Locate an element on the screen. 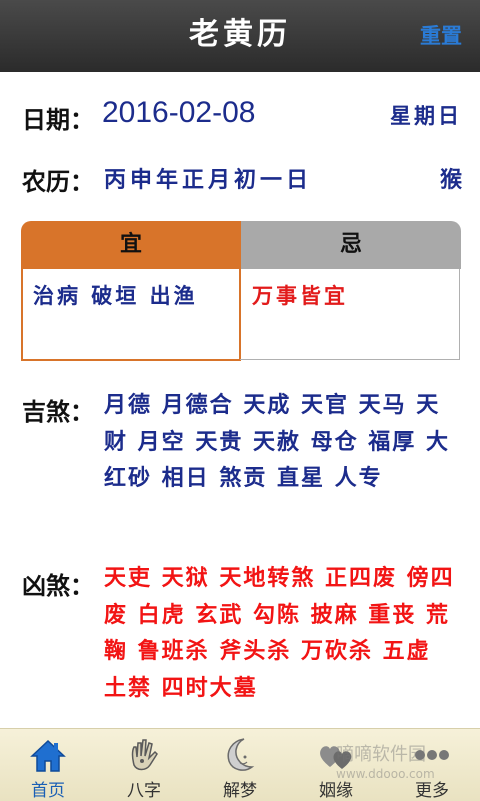  nav-home: 首页 is located at coordinates (48, 765).